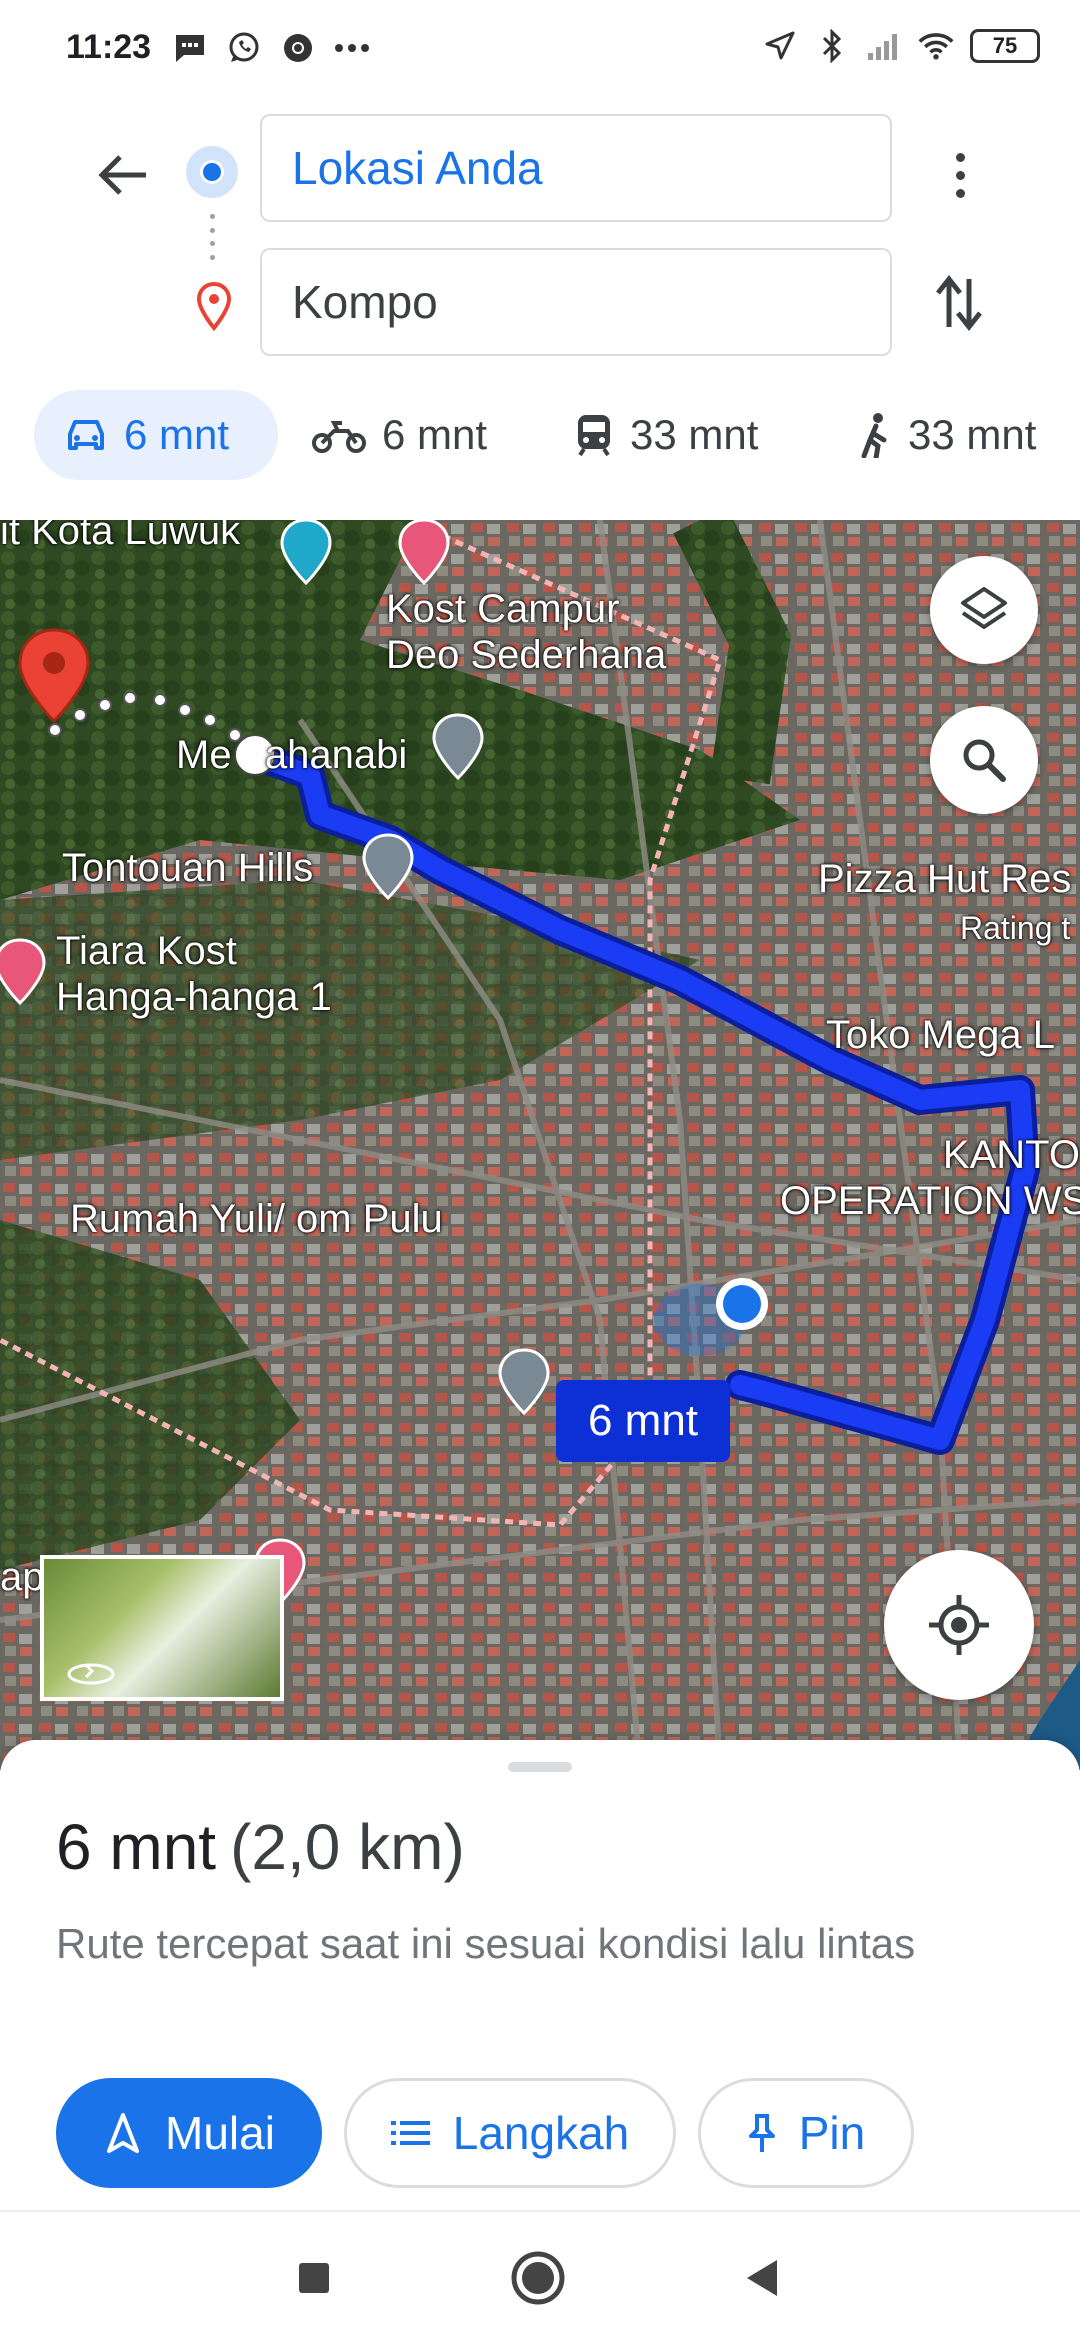  I want to click on layers-button, so click(984, 610).